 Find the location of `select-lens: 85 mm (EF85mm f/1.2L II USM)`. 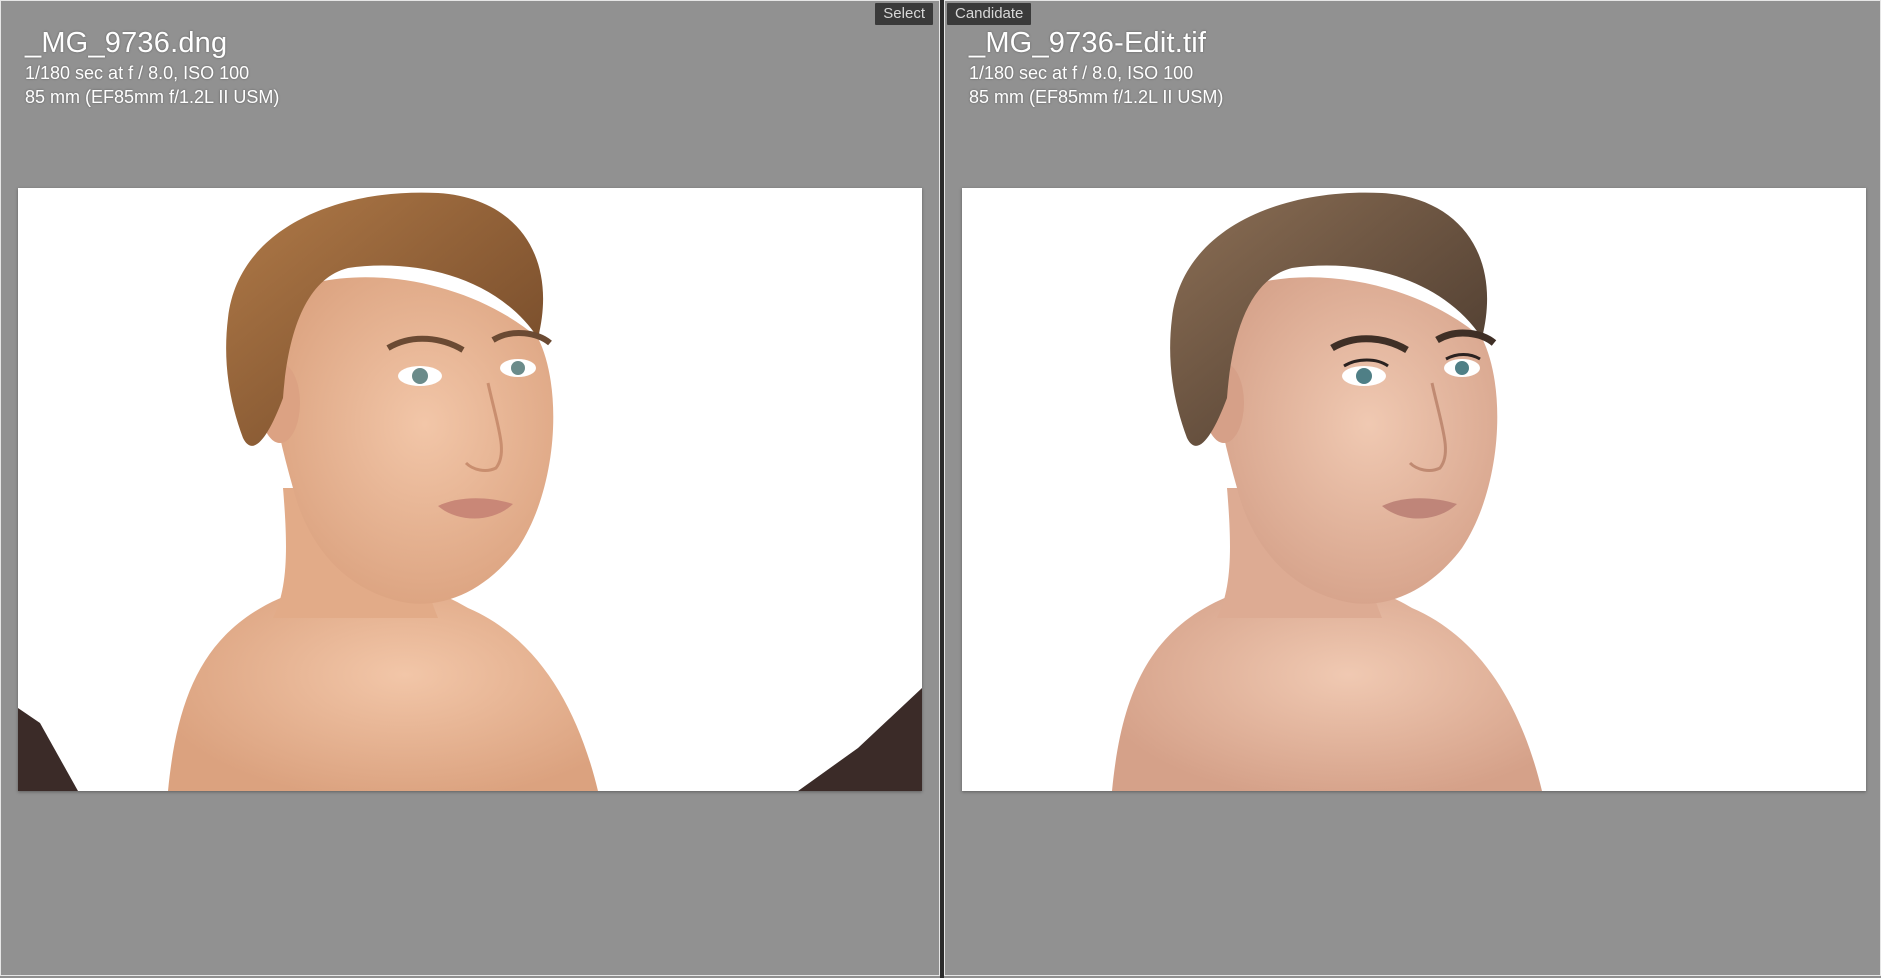

select-lens: 85 mm (EF85mm f/1.2L II USM) is located at coordinates (152, 97).